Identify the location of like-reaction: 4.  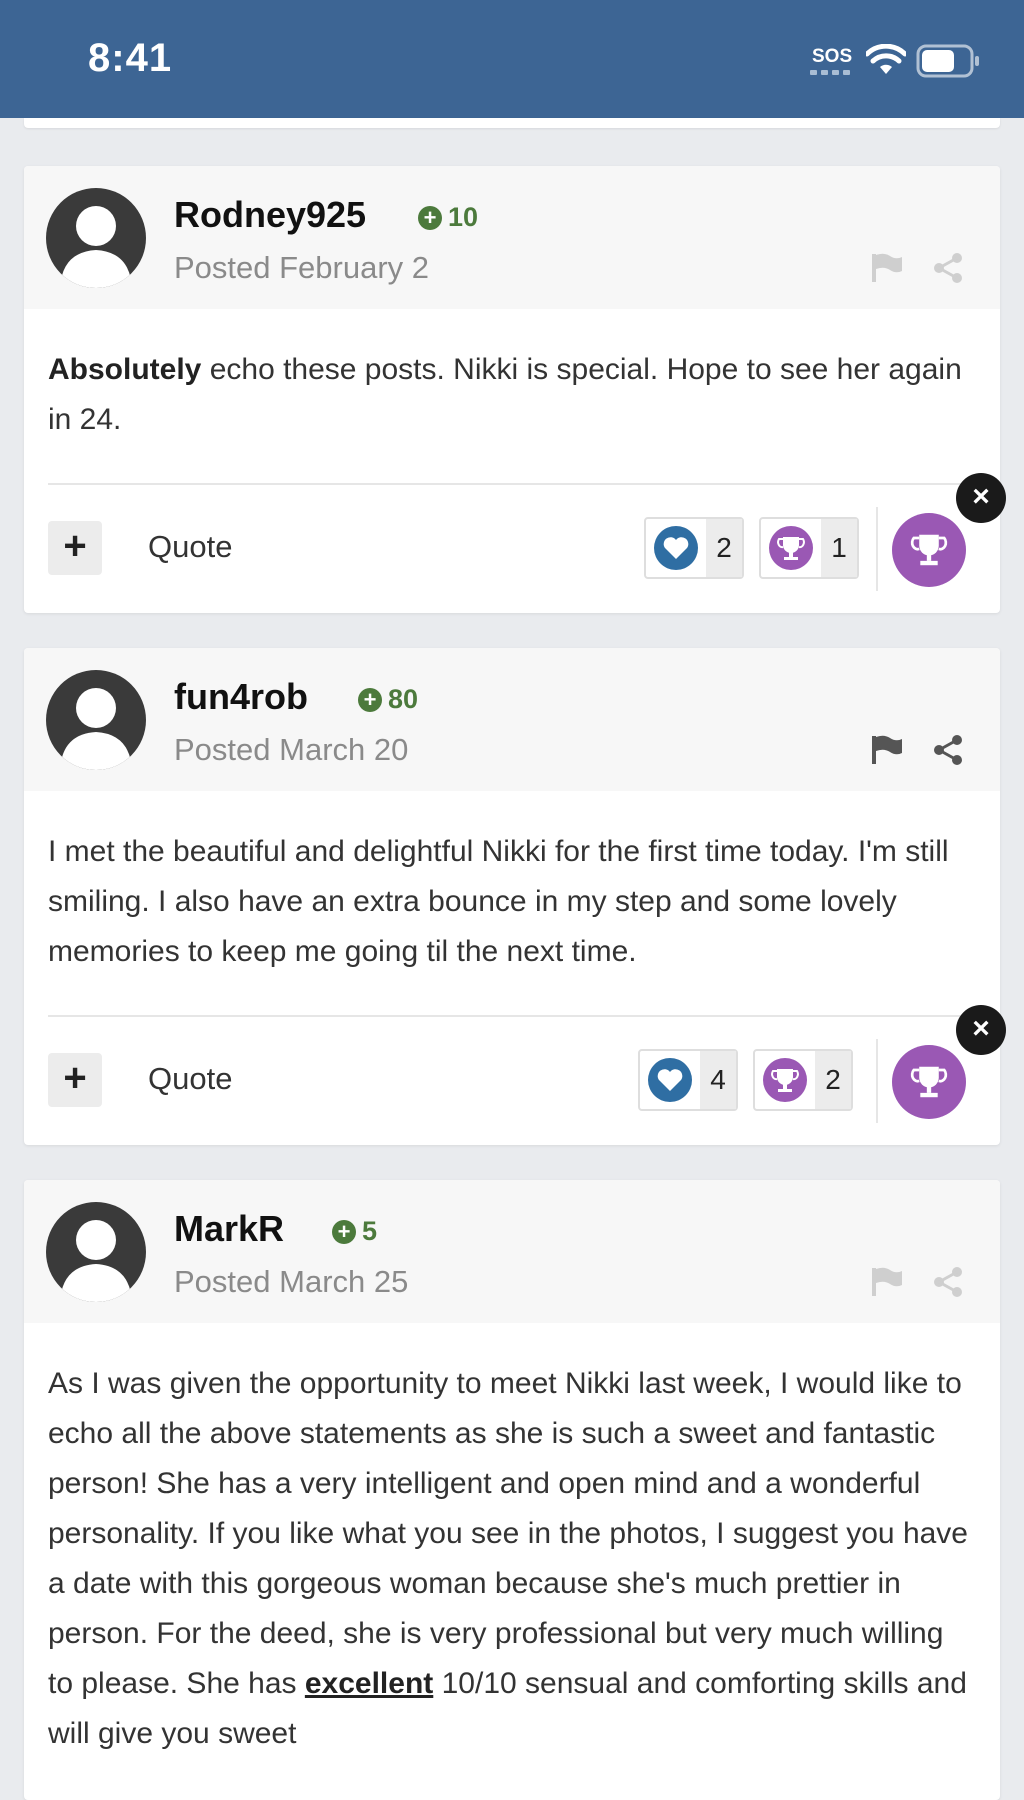
(688, 1080).